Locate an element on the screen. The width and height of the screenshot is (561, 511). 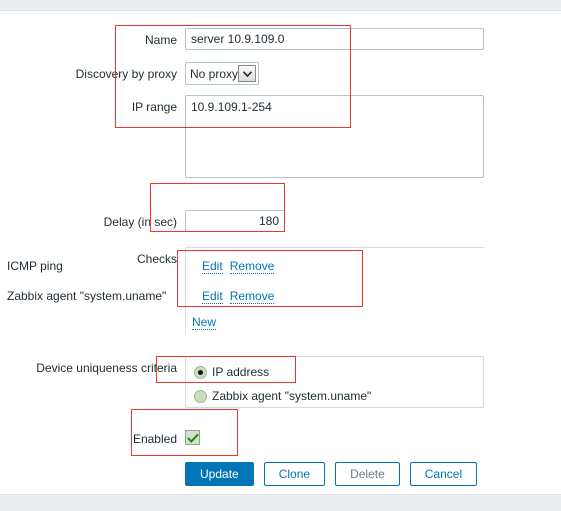
check-list-item: Zabbix agent "system.uname" Edit Remove is located at coordinates (149, 296).